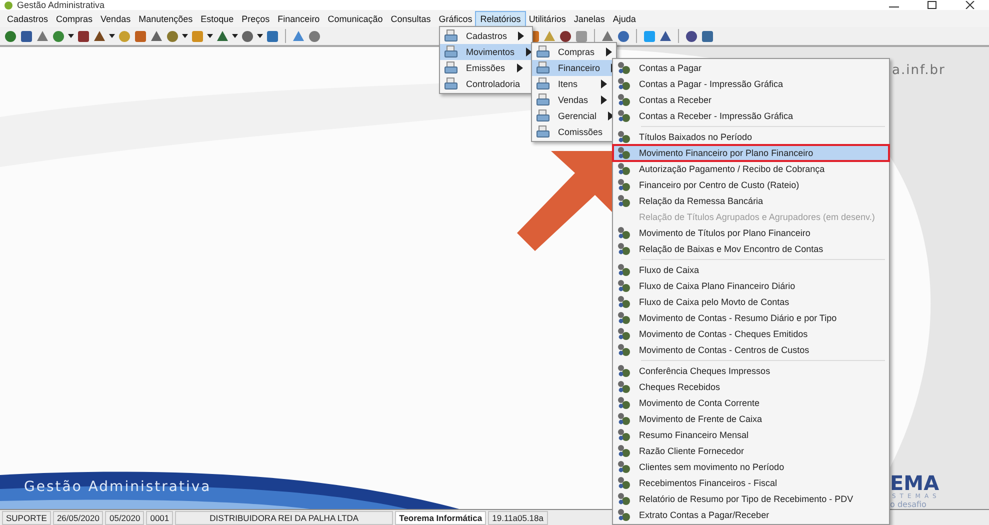 Image resolution: width=989 pixels, height=525 pixels. I want to click on menu-item: Movimento de Contas - Resumo Diário e por Tipo, so click(751, 318).